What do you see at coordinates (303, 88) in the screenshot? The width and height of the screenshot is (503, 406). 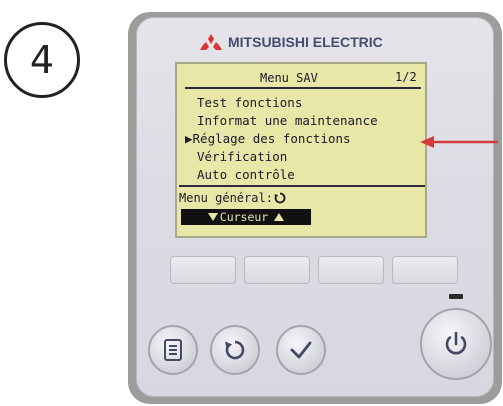 I see `header-divider` at bounding box center [303, 88].